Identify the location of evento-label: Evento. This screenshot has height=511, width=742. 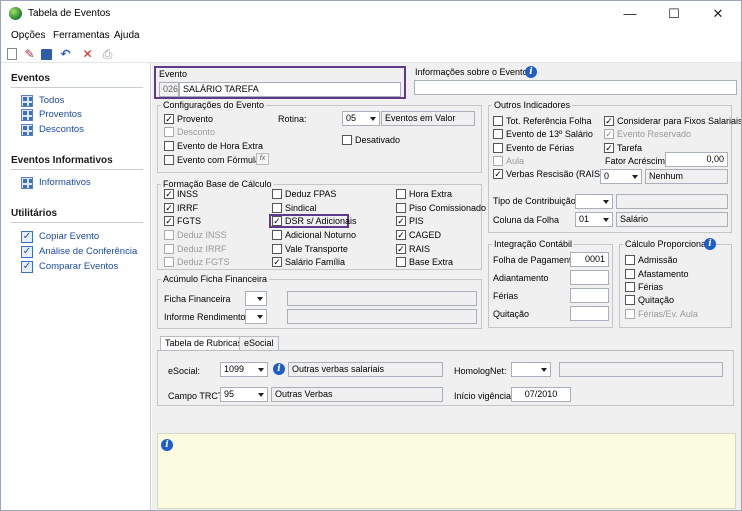
(173, 74).